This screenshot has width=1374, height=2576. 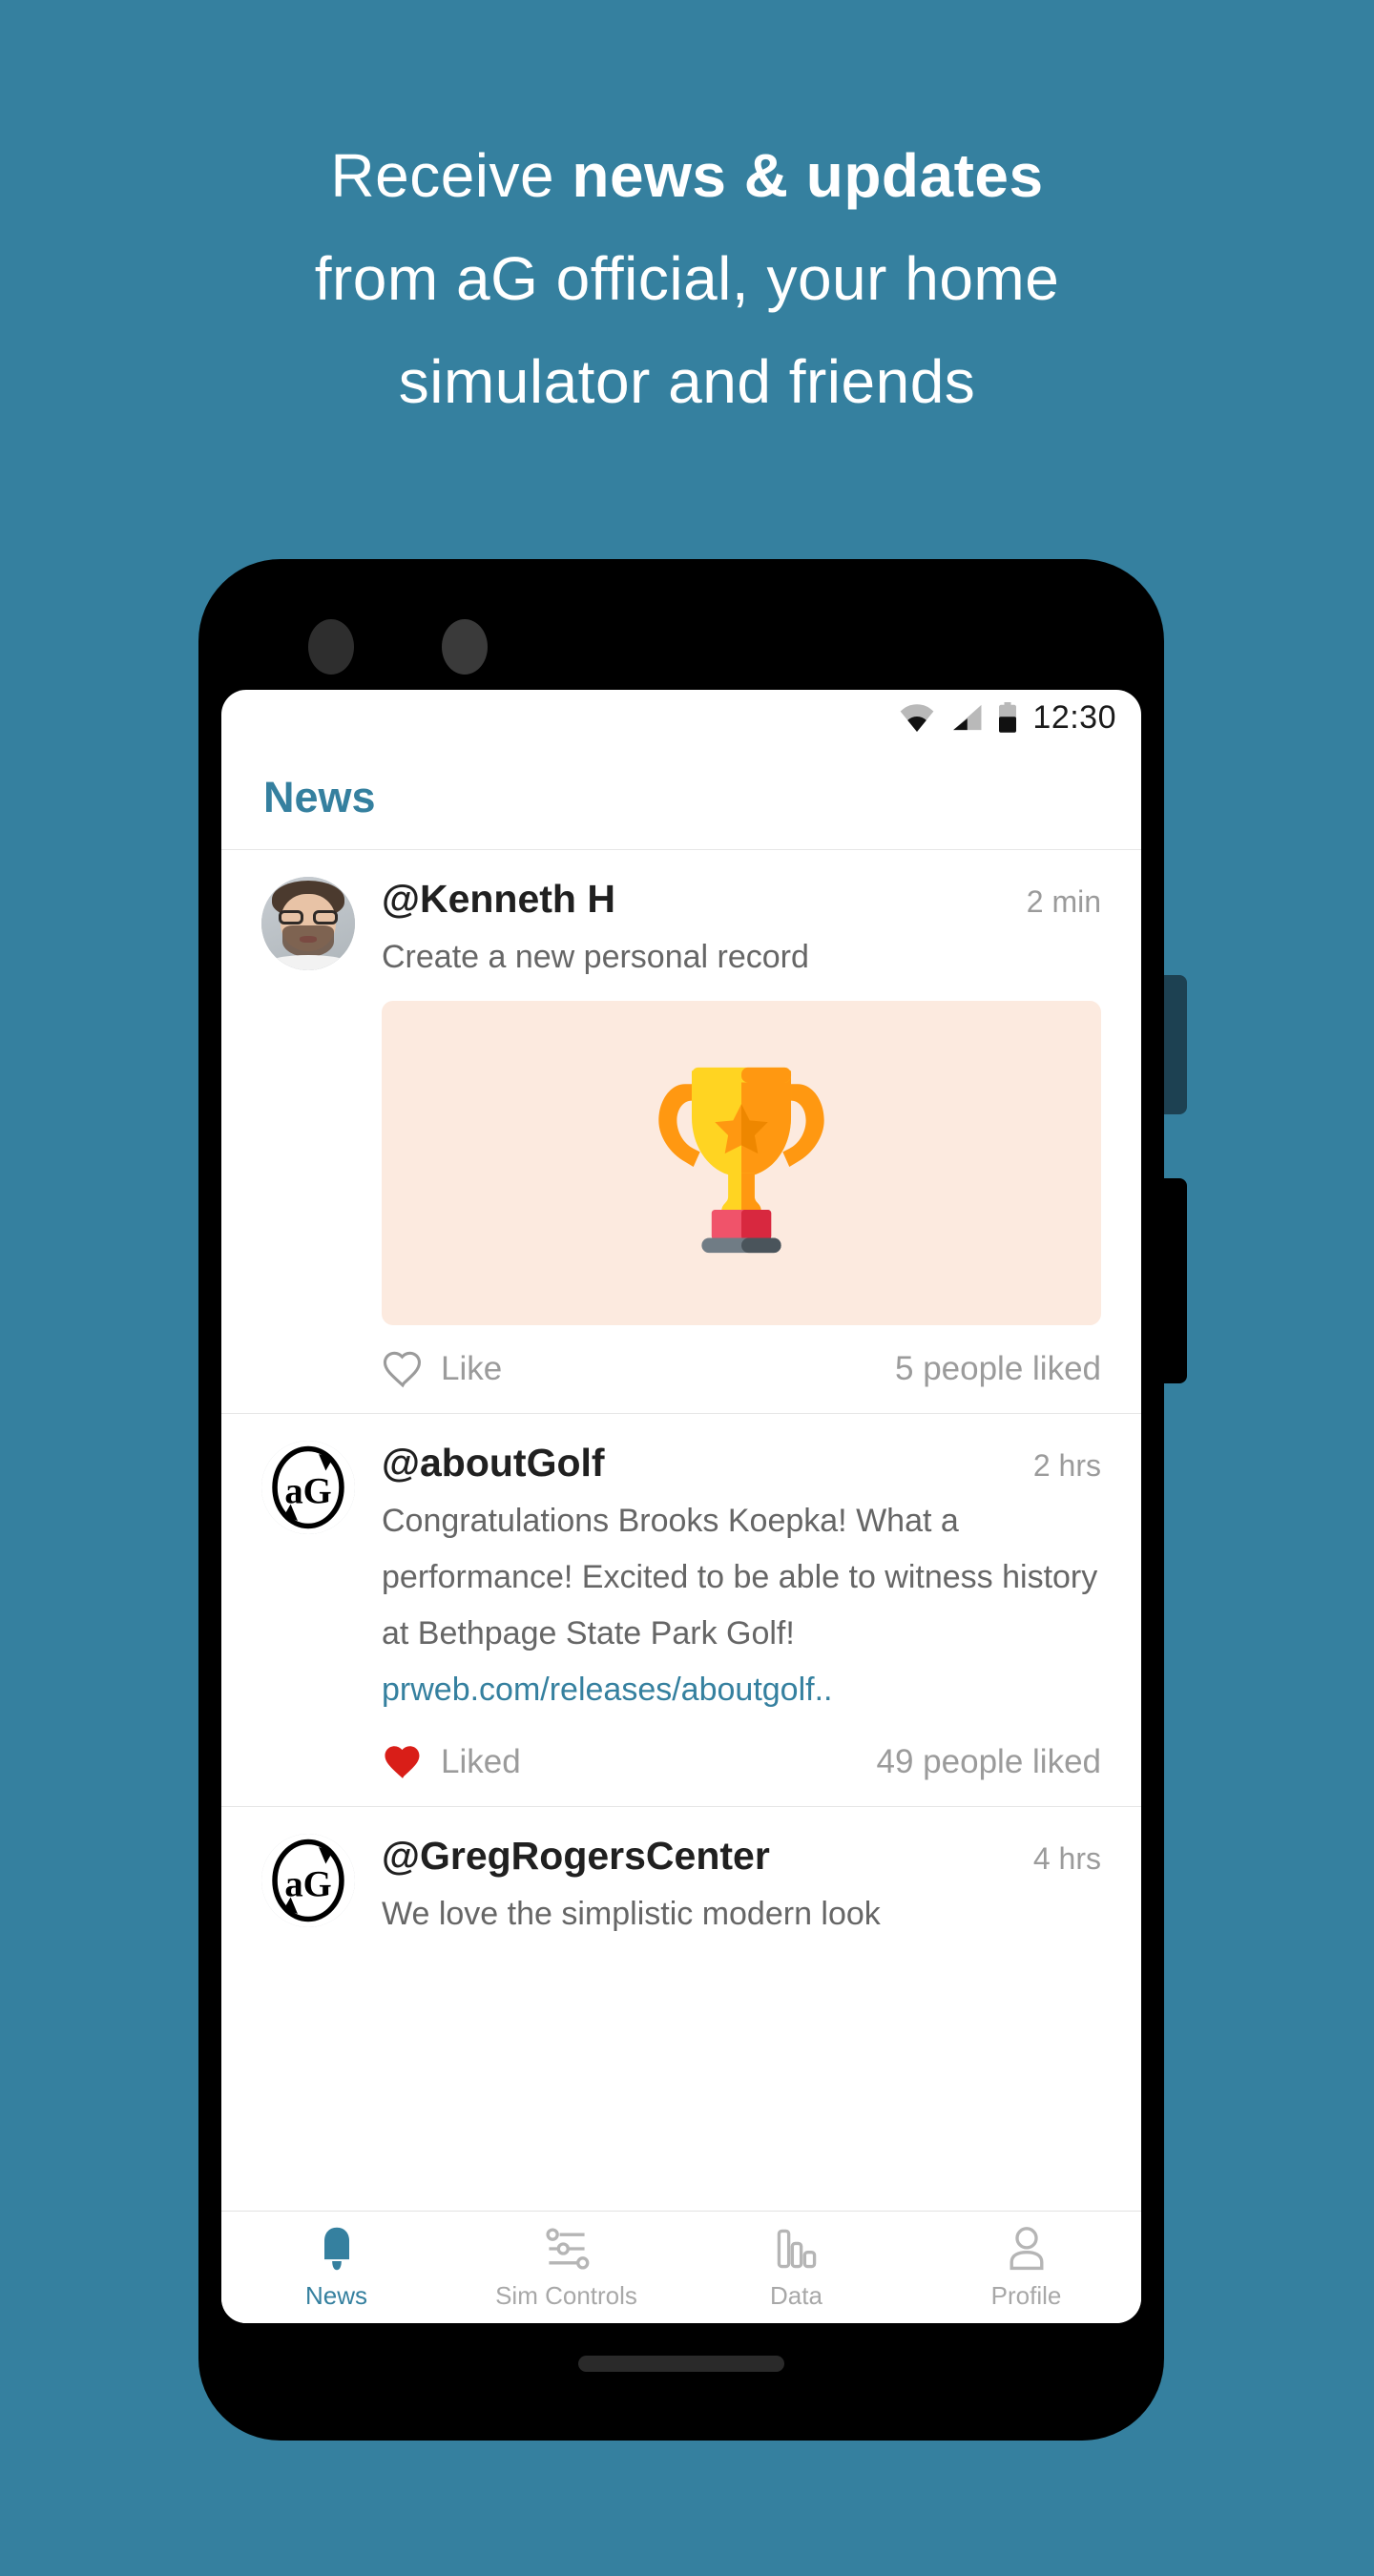 I want to click on post-handle: @GregRogersCenter, so click(x=576, y=1856).